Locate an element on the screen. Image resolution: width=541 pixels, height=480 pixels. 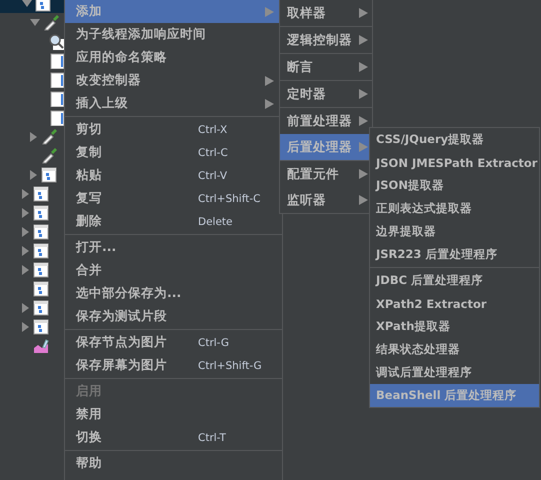
menu-item: 删除 Delete is located at coordinates (173, 221).